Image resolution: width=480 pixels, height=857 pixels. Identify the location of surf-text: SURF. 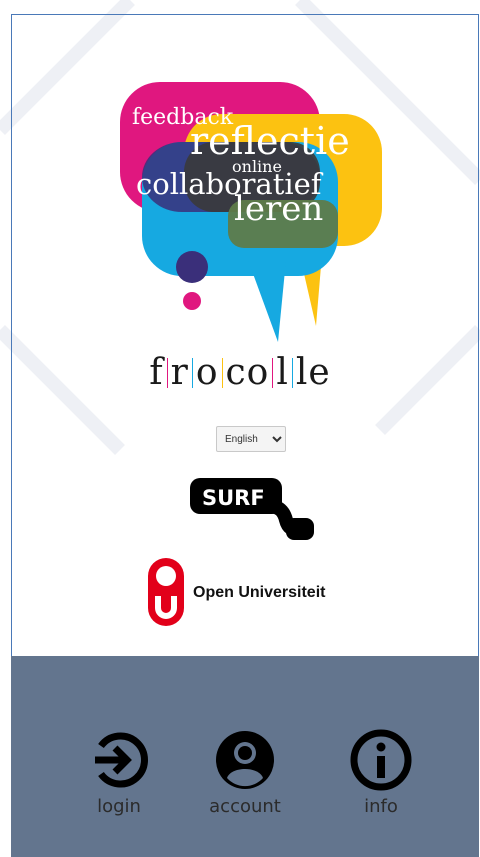
(233, 498).